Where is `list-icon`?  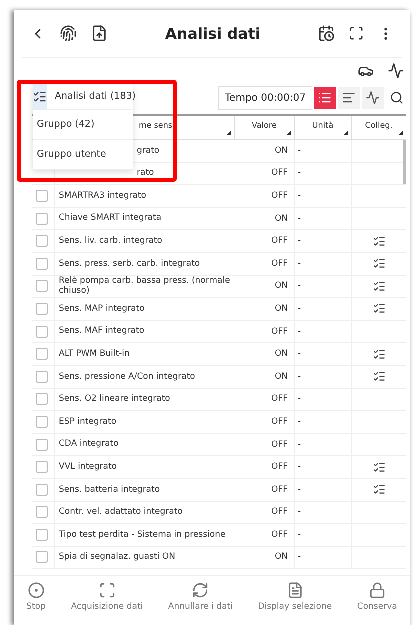 list-icon is located at coordinates (325, 98).